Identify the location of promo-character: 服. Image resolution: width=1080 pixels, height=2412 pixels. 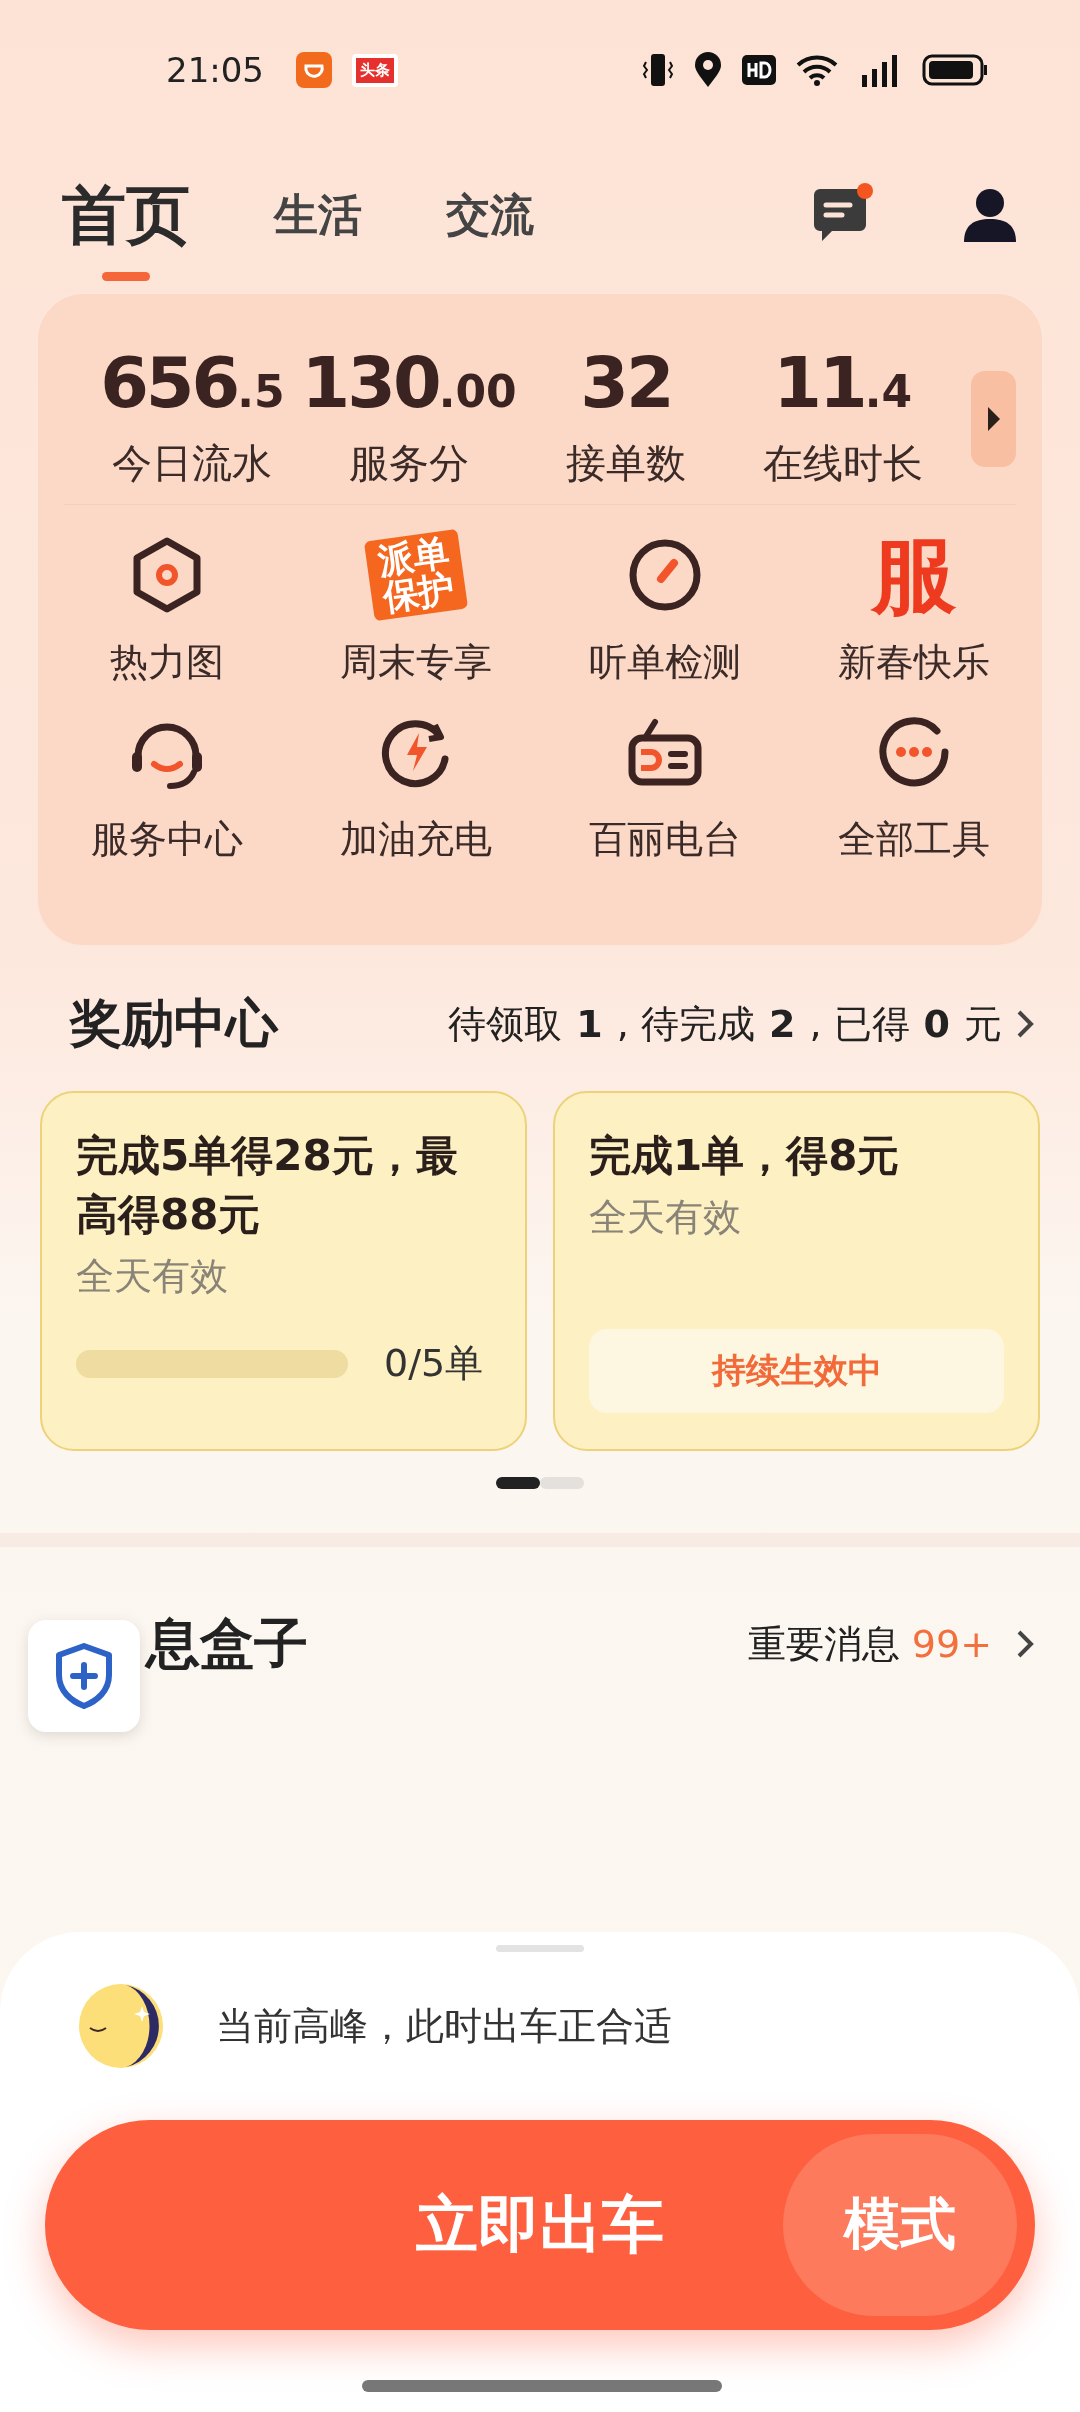
(913, 575).